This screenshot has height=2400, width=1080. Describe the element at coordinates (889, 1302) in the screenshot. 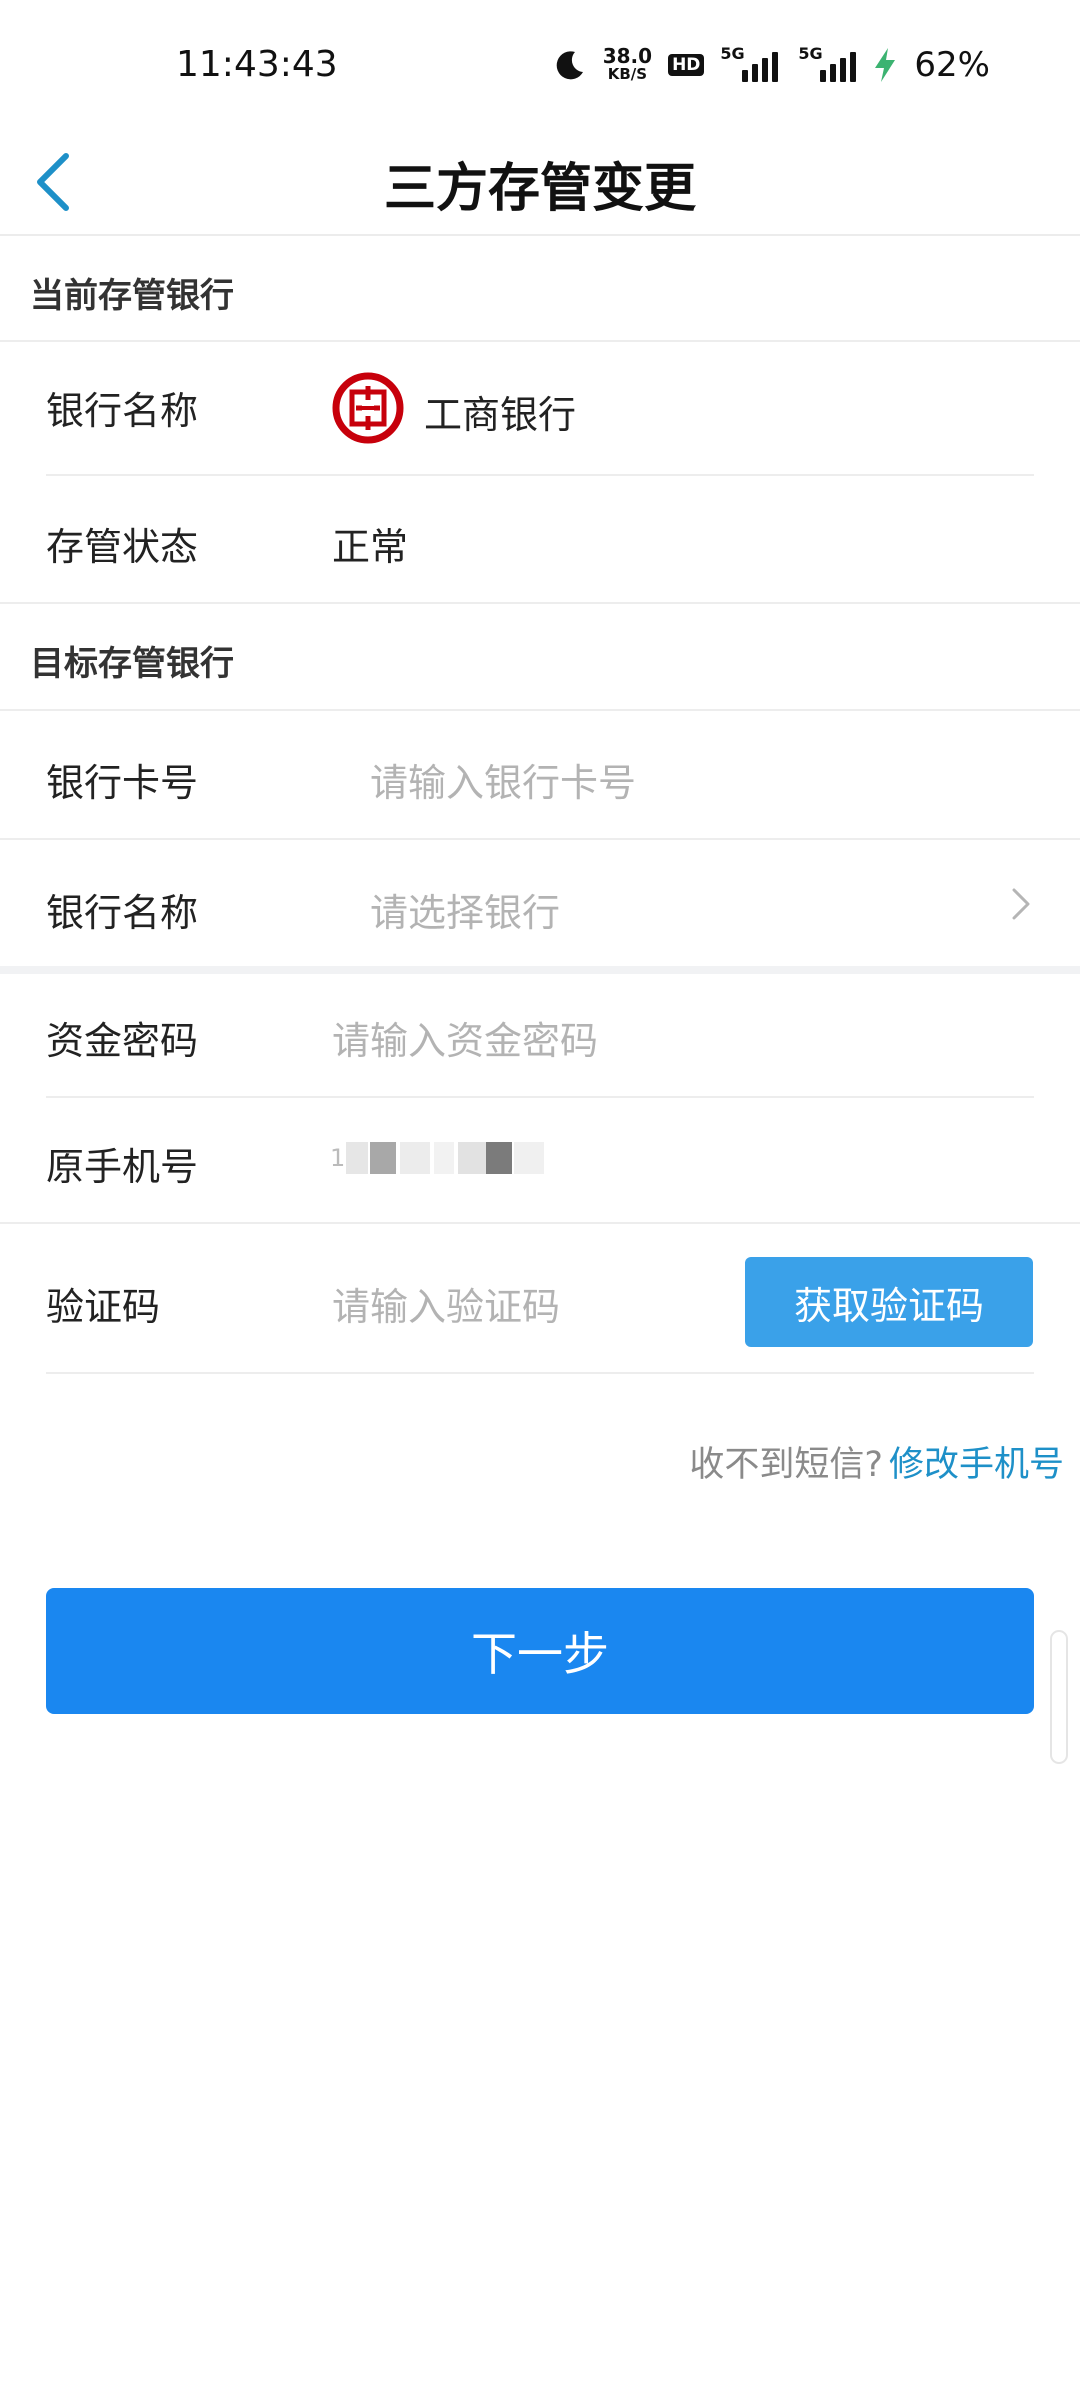

I see `get-code-button: 获取验证码` at that location.